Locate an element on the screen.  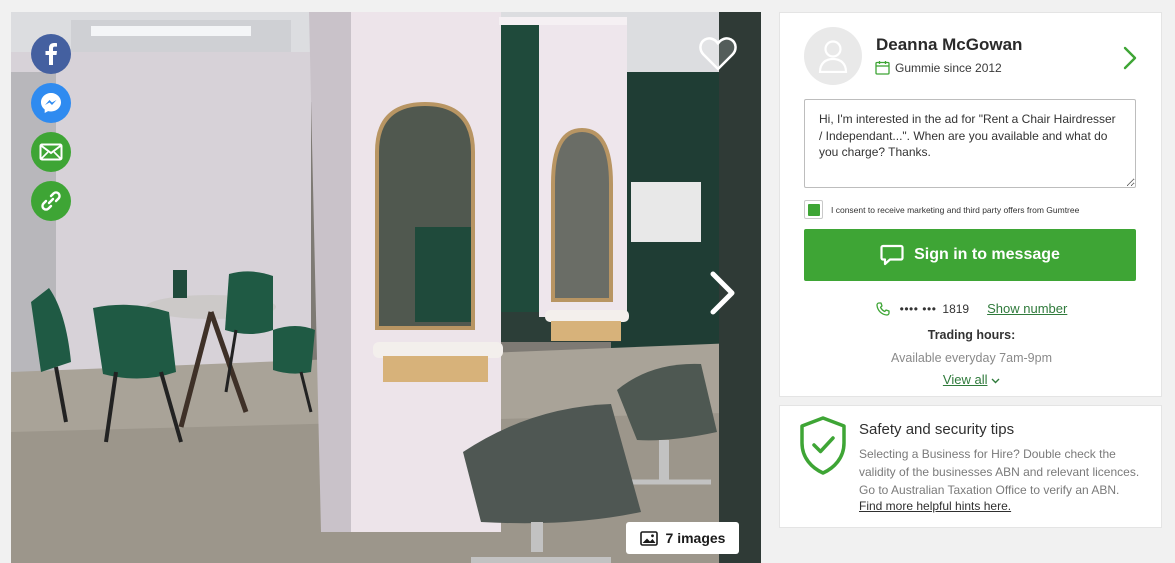
email-icon is located at coordinates (51, 152).